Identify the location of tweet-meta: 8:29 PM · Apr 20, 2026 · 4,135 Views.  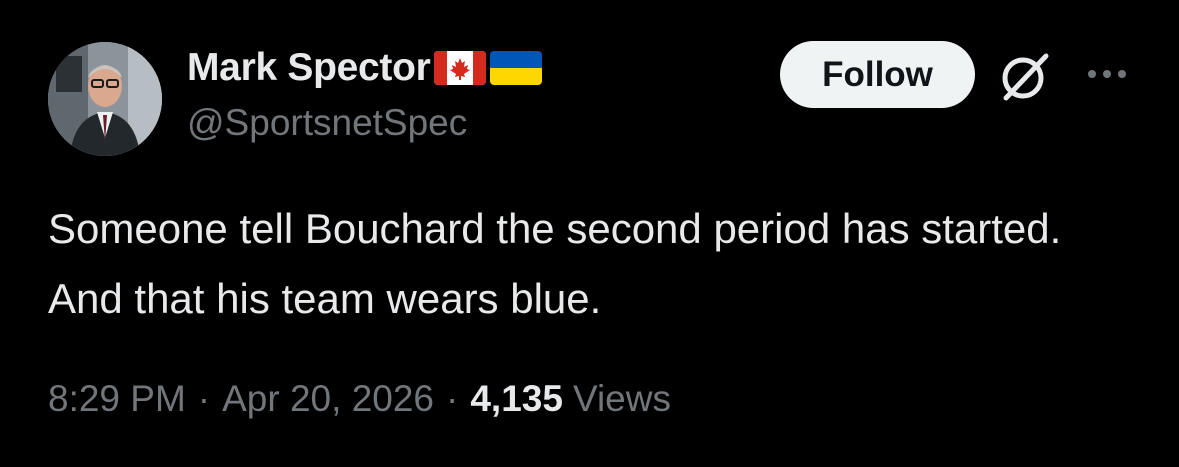
(359, 399).